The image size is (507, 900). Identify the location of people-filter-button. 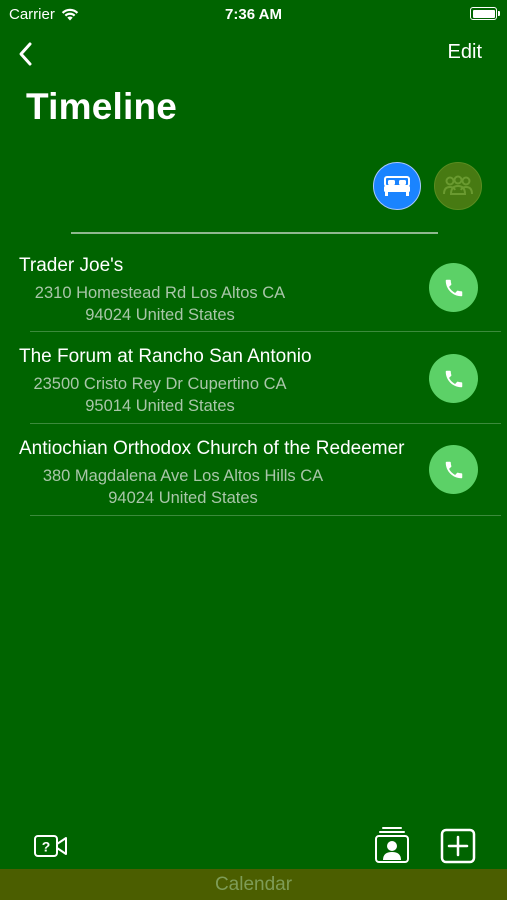
(458, 186).